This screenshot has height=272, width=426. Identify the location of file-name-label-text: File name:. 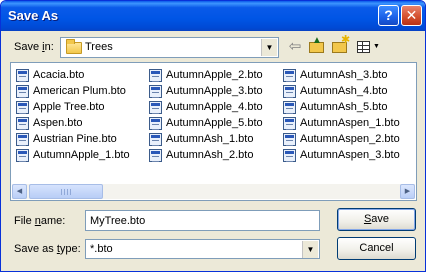
(40, 221).